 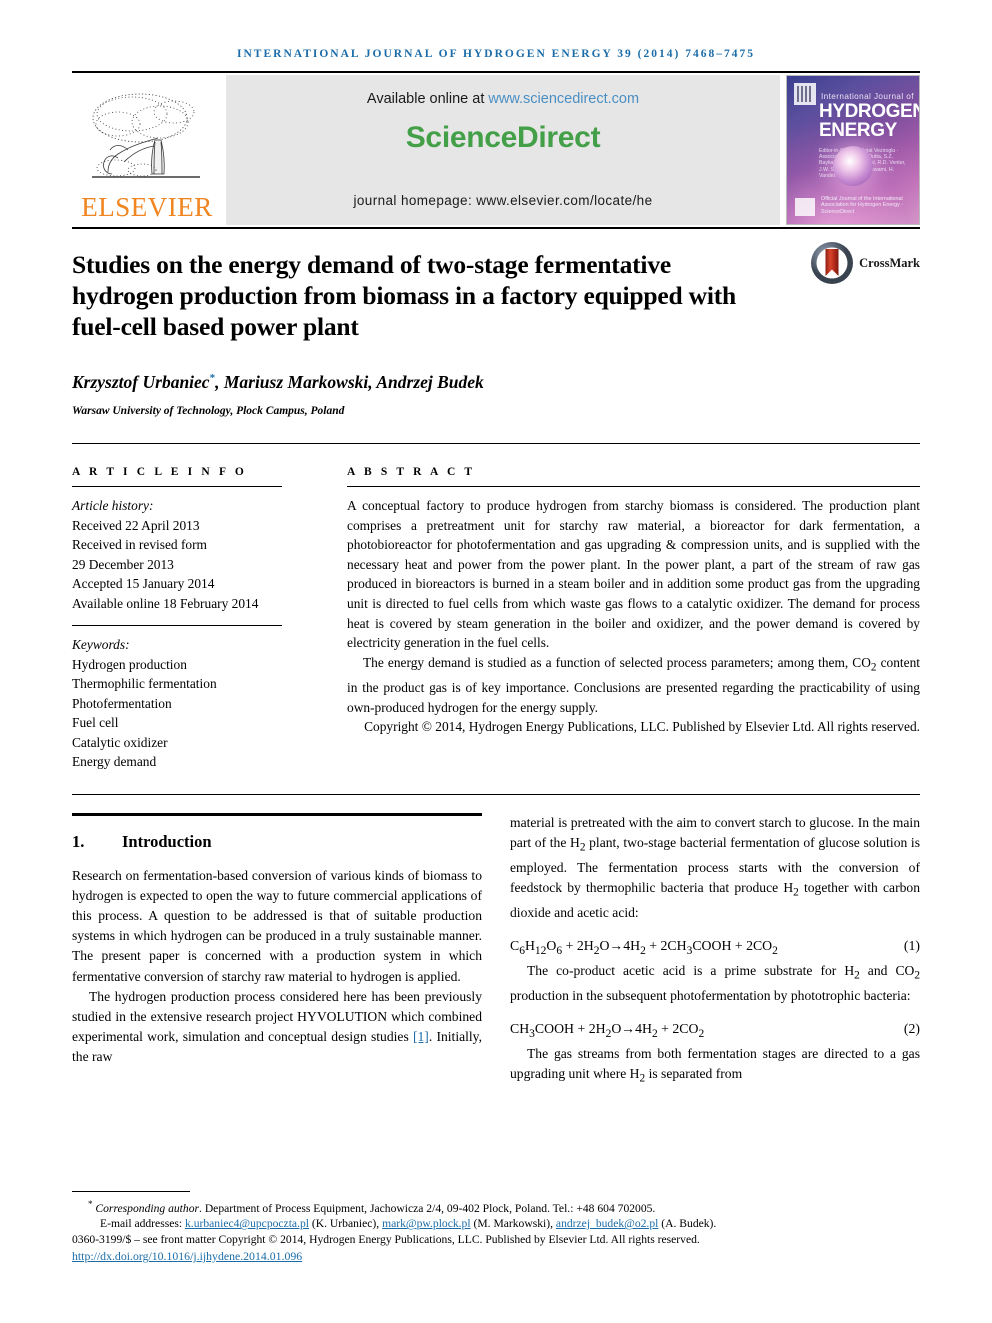 What do you see at coordinates (563, 99) in the screenshot?
I see `sciencedirect-url-link: www.sciencedirect.com` at bounding box center [563, 99].